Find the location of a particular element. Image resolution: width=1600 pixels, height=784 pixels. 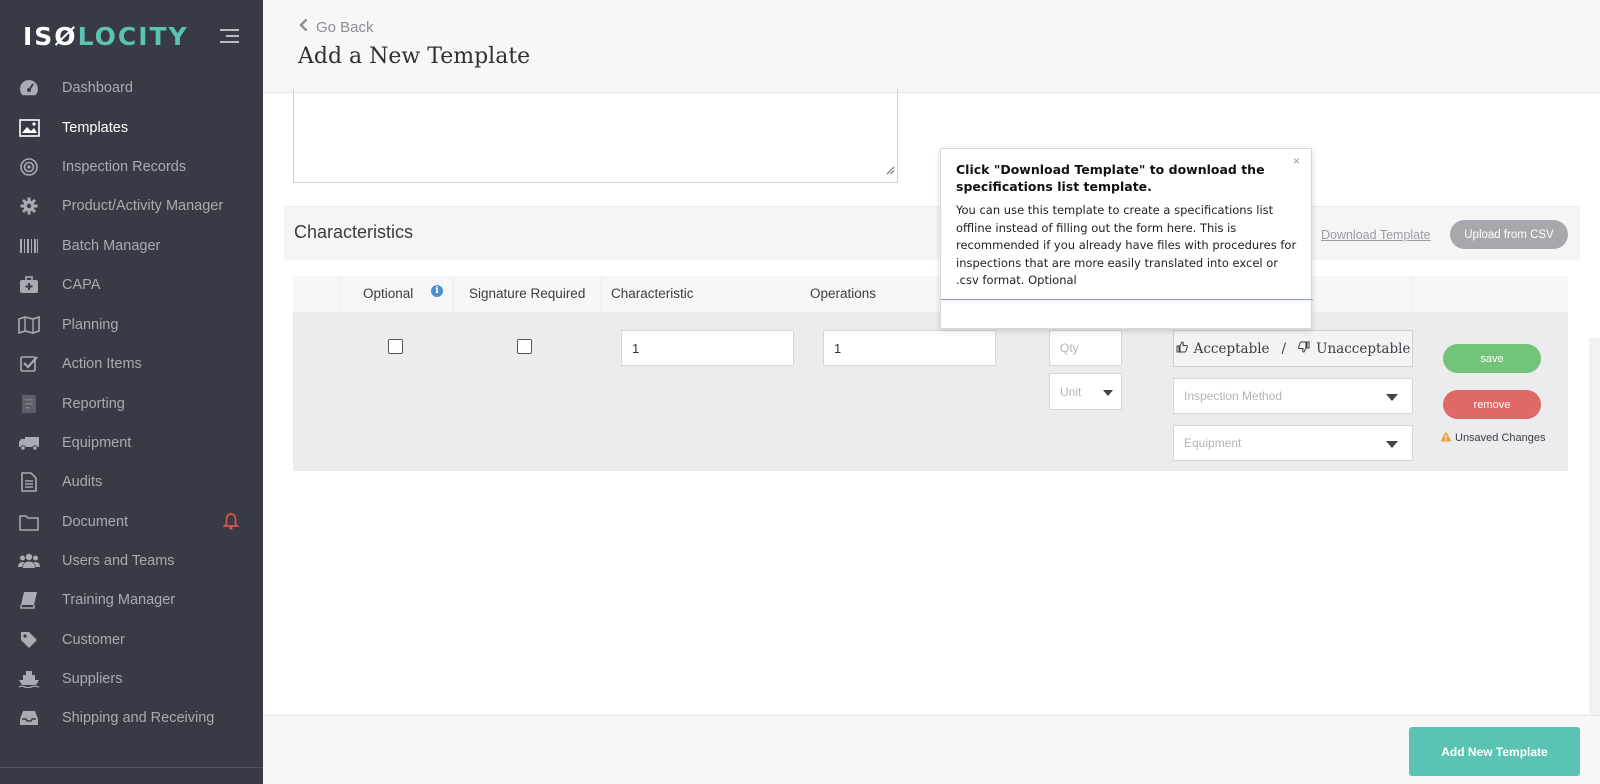

target-icon is located at coordinates (29, 167).